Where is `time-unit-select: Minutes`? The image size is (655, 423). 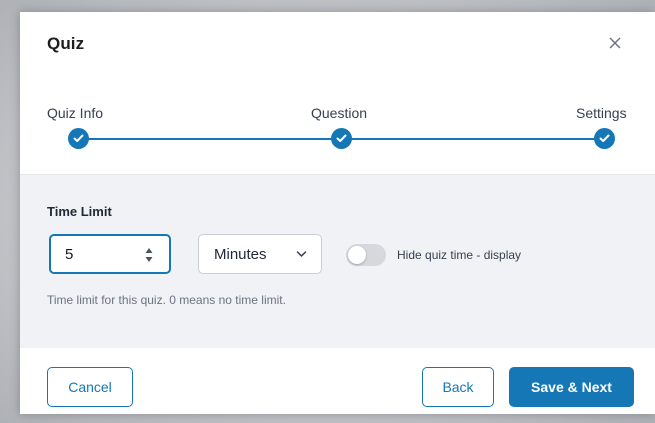
time-unit-select: Minutes is located at coordinates (260, 254).